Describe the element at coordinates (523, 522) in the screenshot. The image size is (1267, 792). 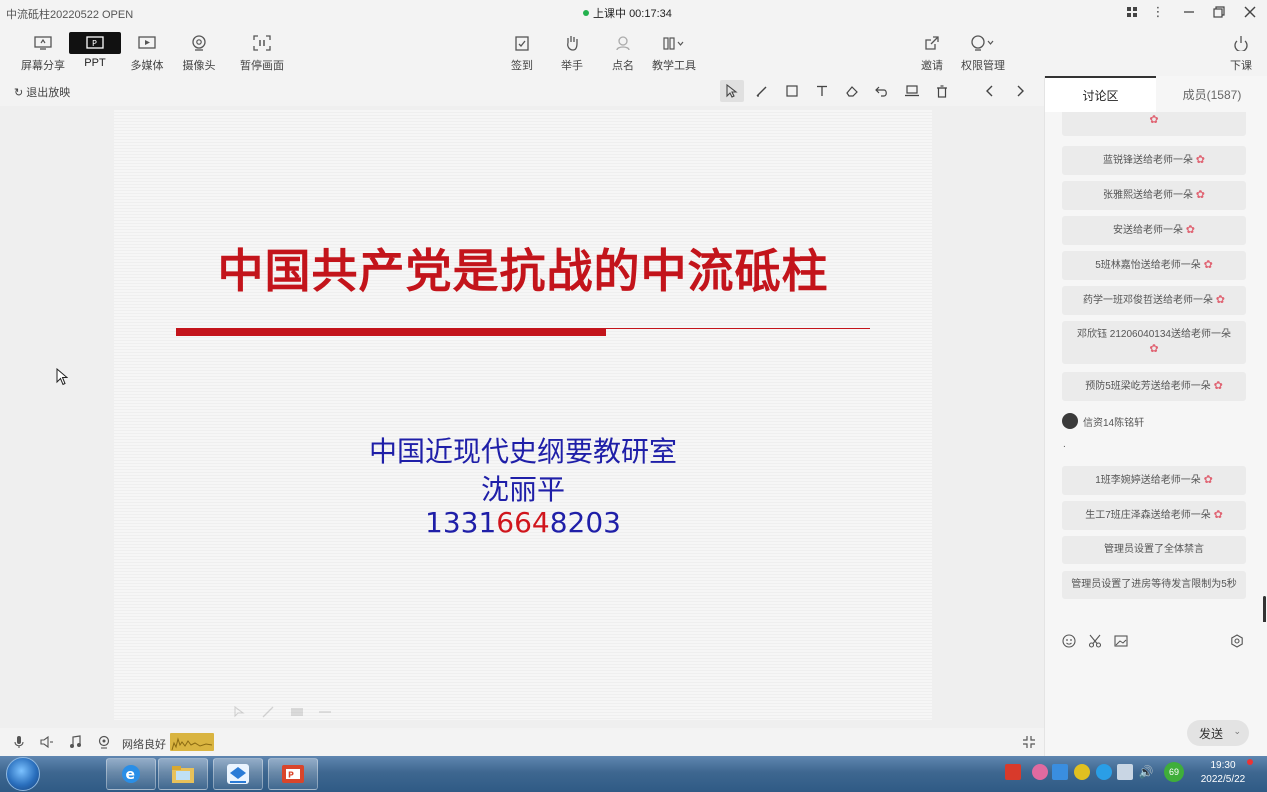
I see `slide-phone: 13316648203` at that location.